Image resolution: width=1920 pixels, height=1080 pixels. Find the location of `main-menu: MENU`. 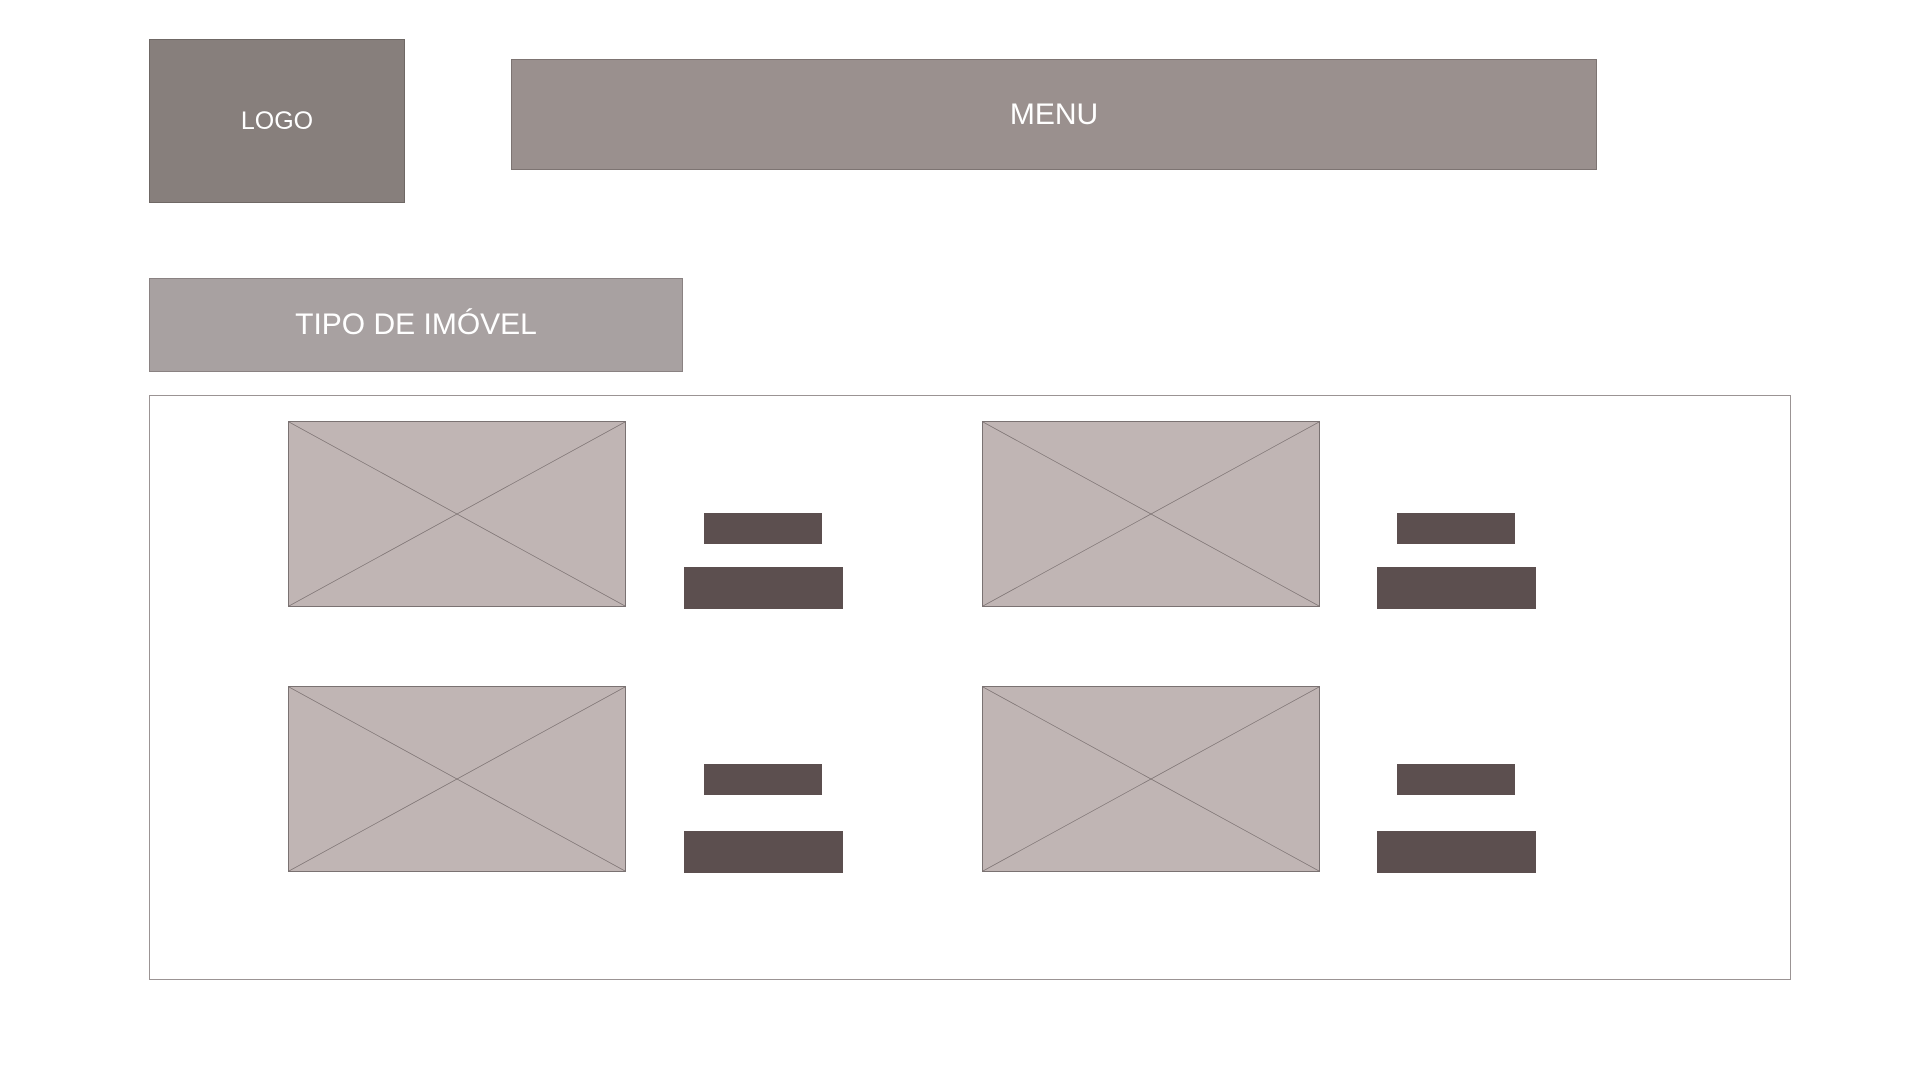

main-menu: MENU is located at coordinates (1054, 114).